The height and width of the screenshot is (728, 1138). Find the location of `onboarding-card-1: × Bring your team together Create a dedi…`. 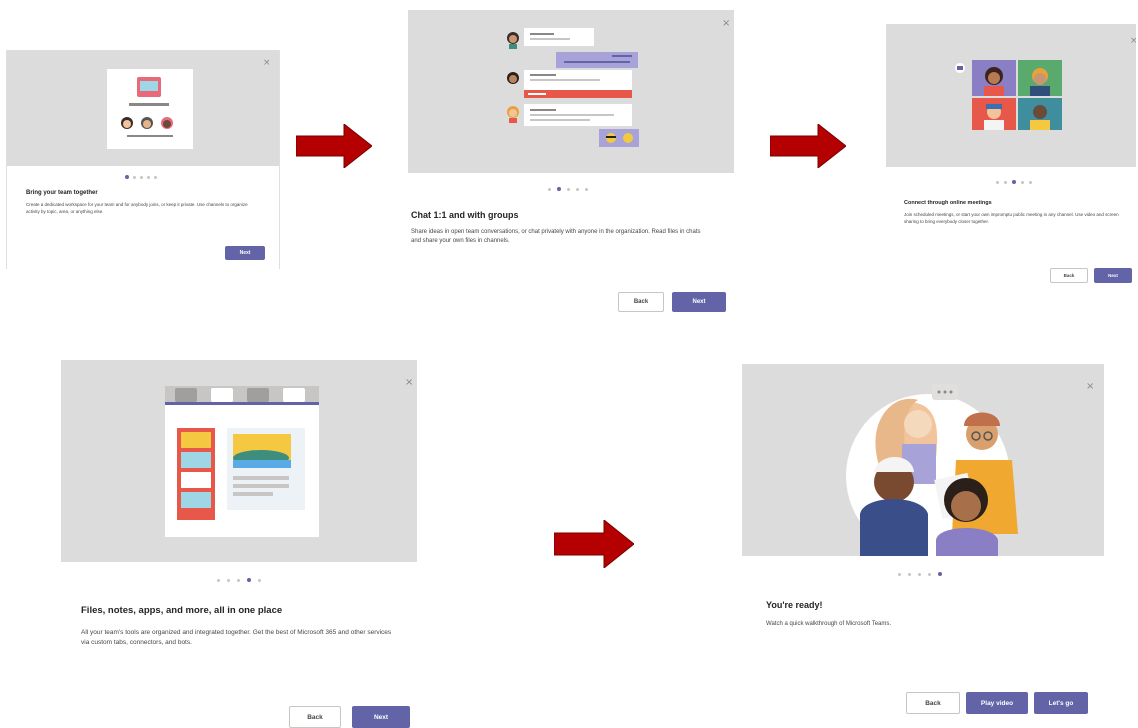

onboarding-card-1: × Bring your team together Create a dedi… is located at coordinates (143, 159).